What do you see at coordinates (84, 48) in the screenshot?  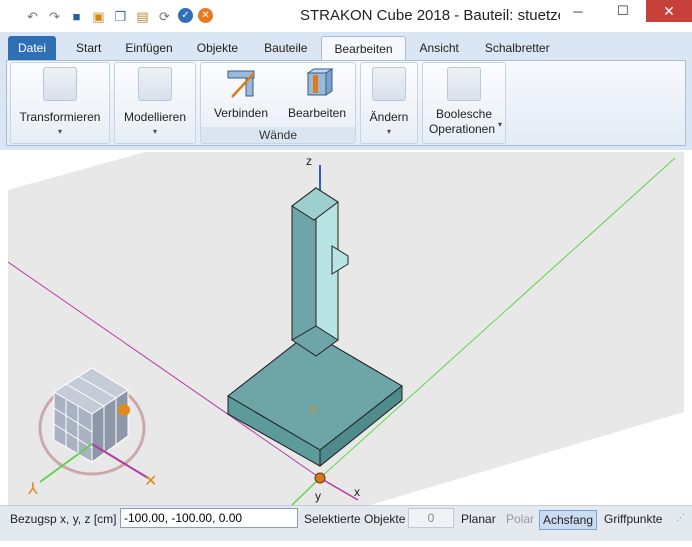 I see `tab-start: Start` at bounding box center [84, 48].